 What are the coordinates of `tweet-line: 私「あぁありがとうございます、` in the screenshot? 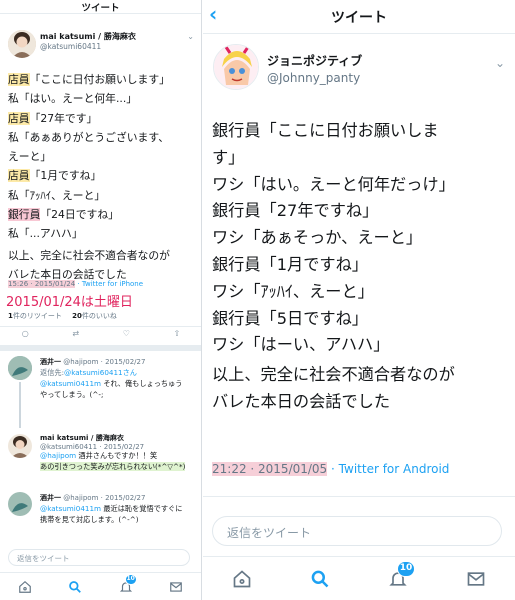 It's located at (103, 137).